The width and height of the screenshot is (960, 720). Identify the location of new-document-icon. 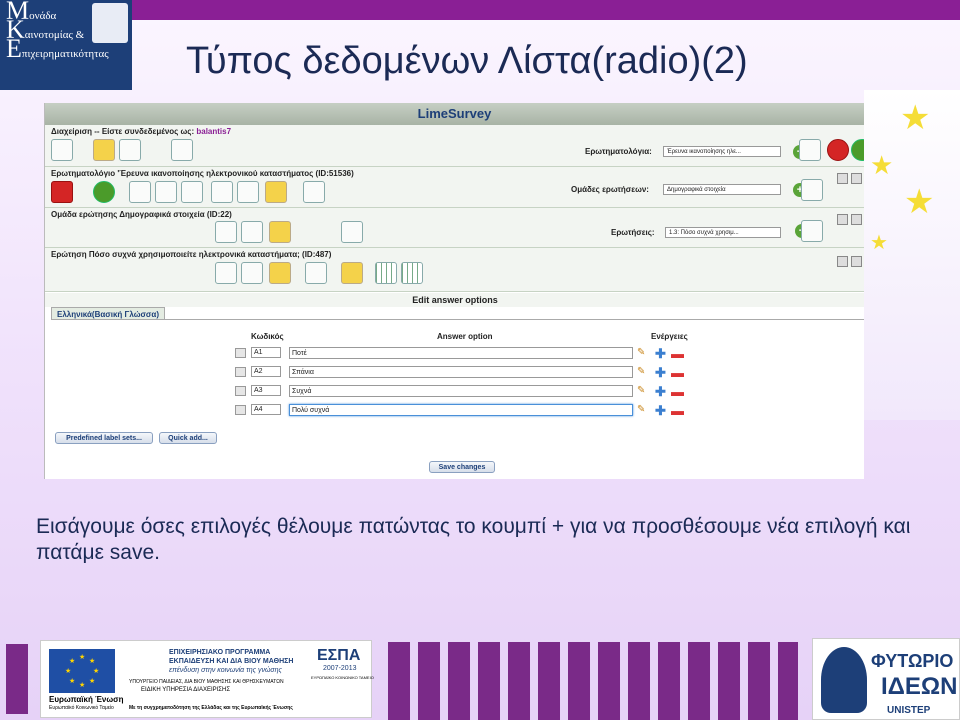
(810, 150).